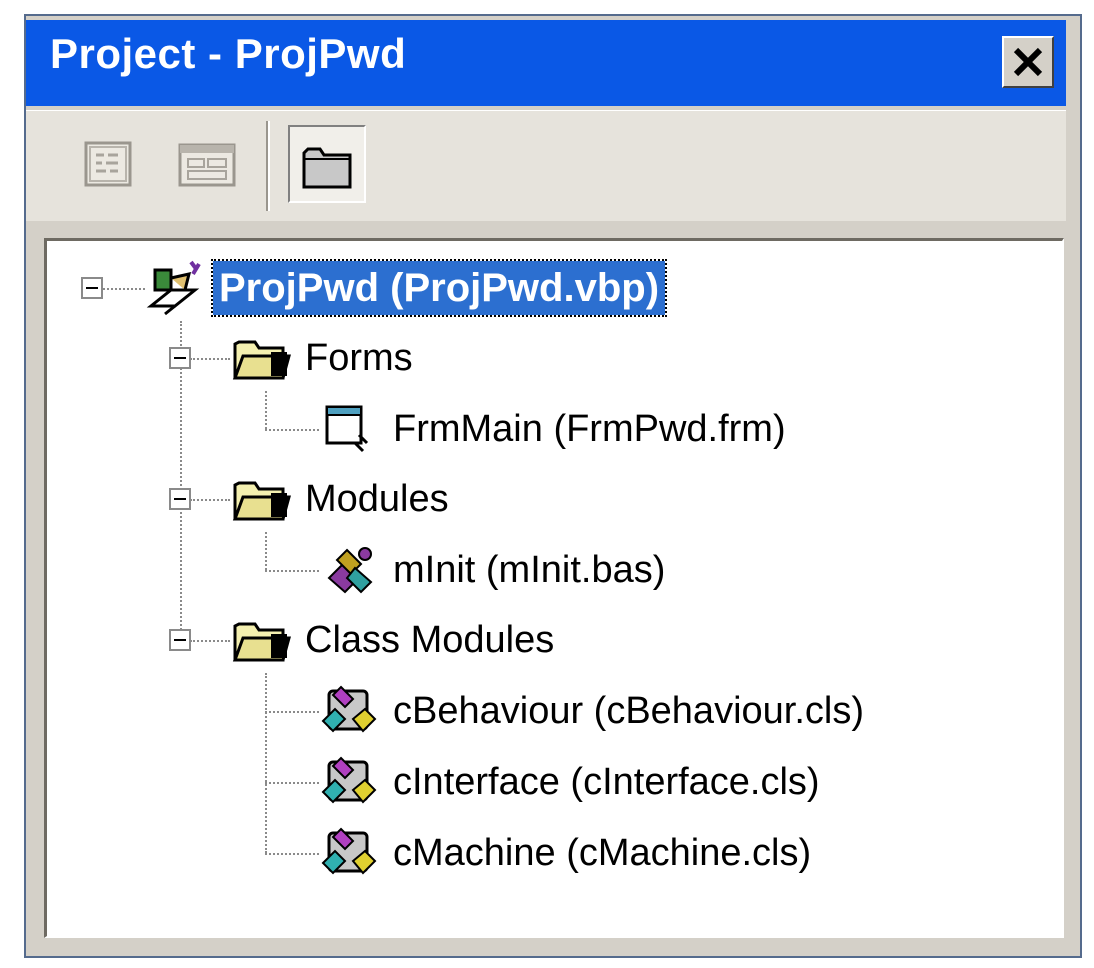 The image size is (1094, 968). What do you see at coordinates (430, 640) in the screenshot?
I see `tree-label-class-modules: Class Modules` at bounding box center [430, 640].